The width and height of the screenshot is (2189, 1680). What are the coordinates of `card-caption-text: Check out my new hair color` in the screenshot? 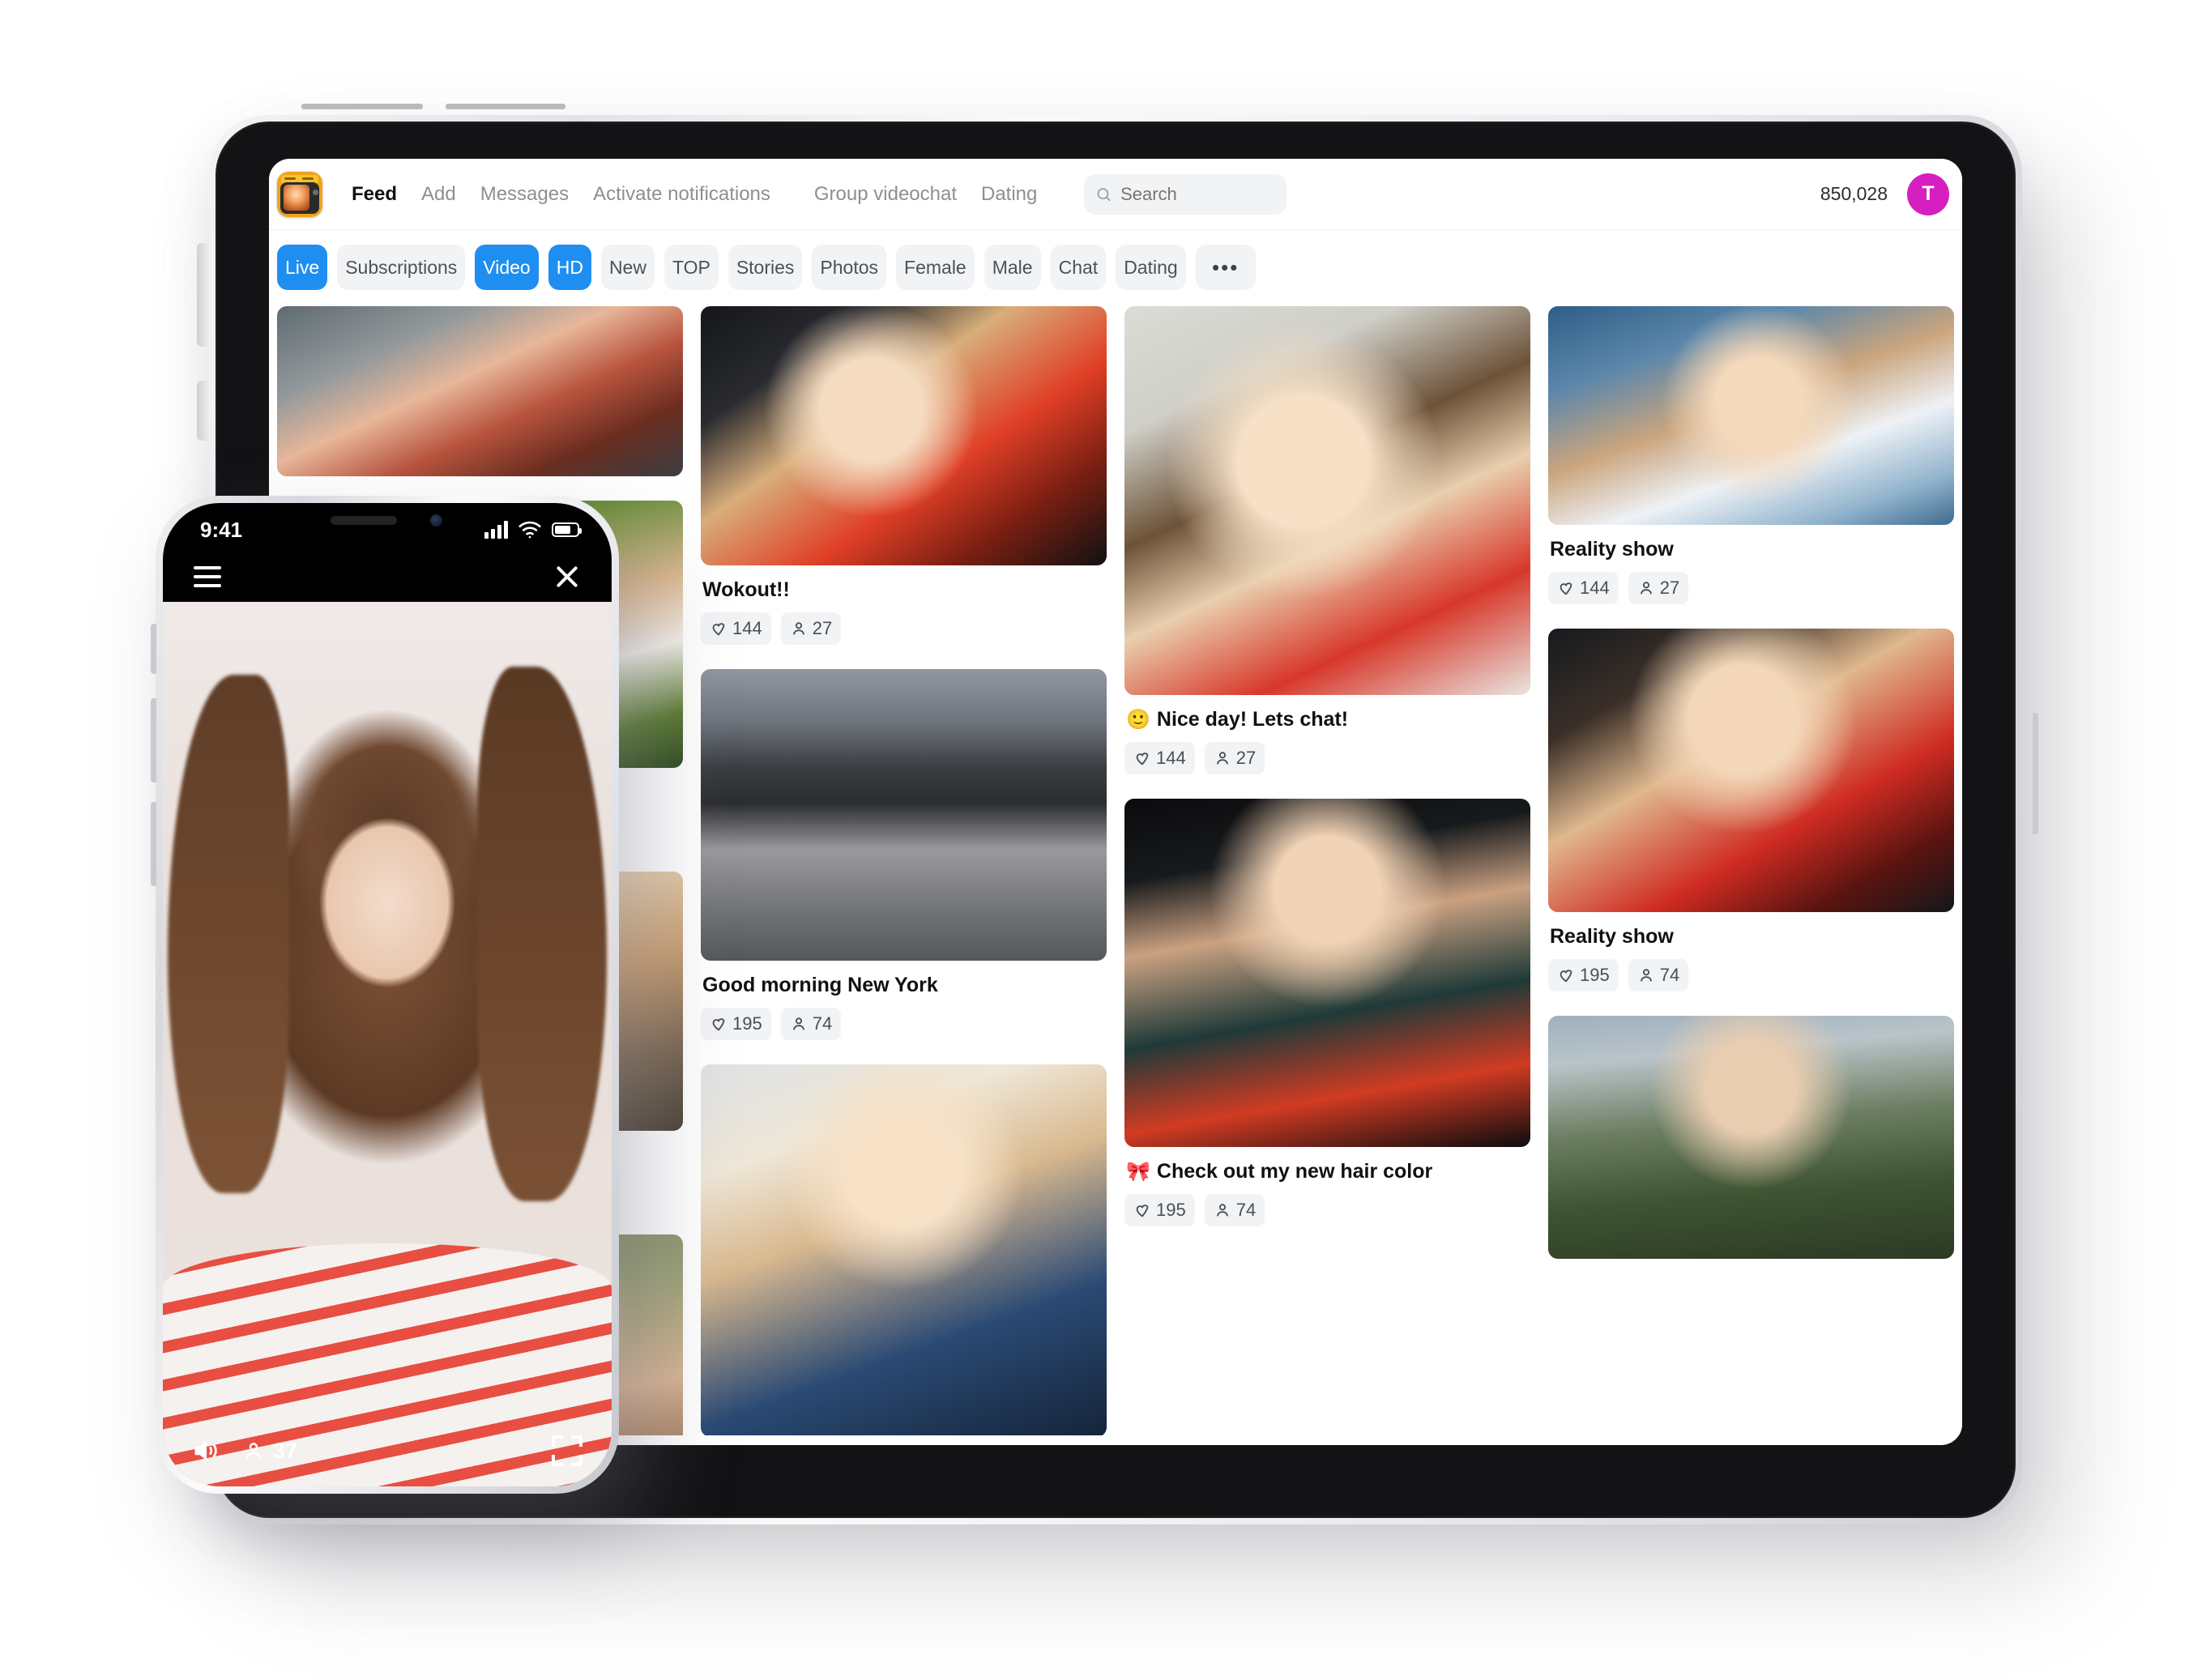 It's located at (1294, 1171).